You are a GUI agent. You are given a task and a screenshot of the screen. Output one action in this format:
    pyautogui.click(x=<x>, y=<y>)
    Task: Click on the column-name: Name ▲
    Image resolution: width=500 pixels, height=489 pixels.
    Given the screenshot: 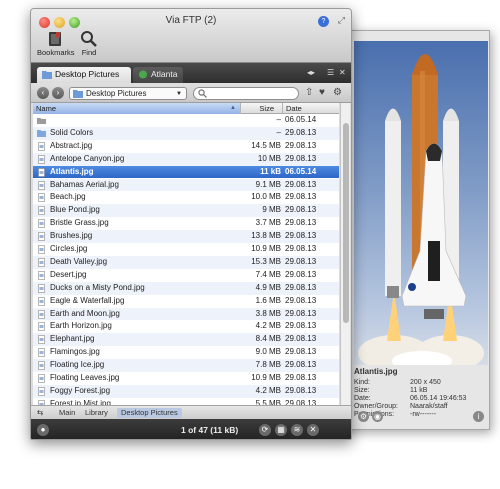 What is the action you would take?
    pyautogui.click(x=137, y=108)
    